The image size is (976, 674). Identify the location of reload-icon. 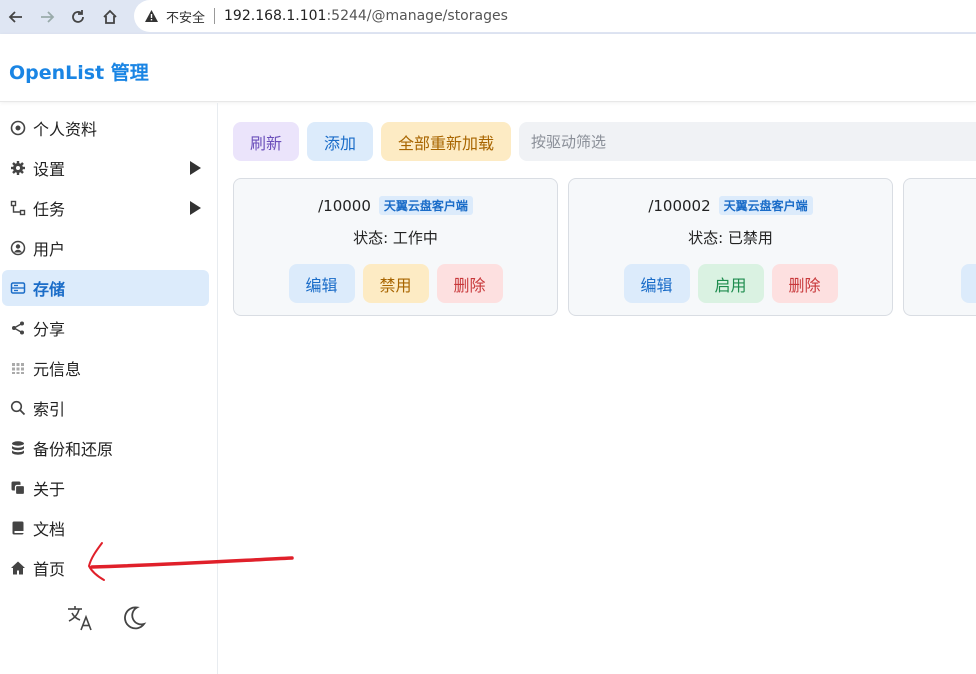
(78, 16).